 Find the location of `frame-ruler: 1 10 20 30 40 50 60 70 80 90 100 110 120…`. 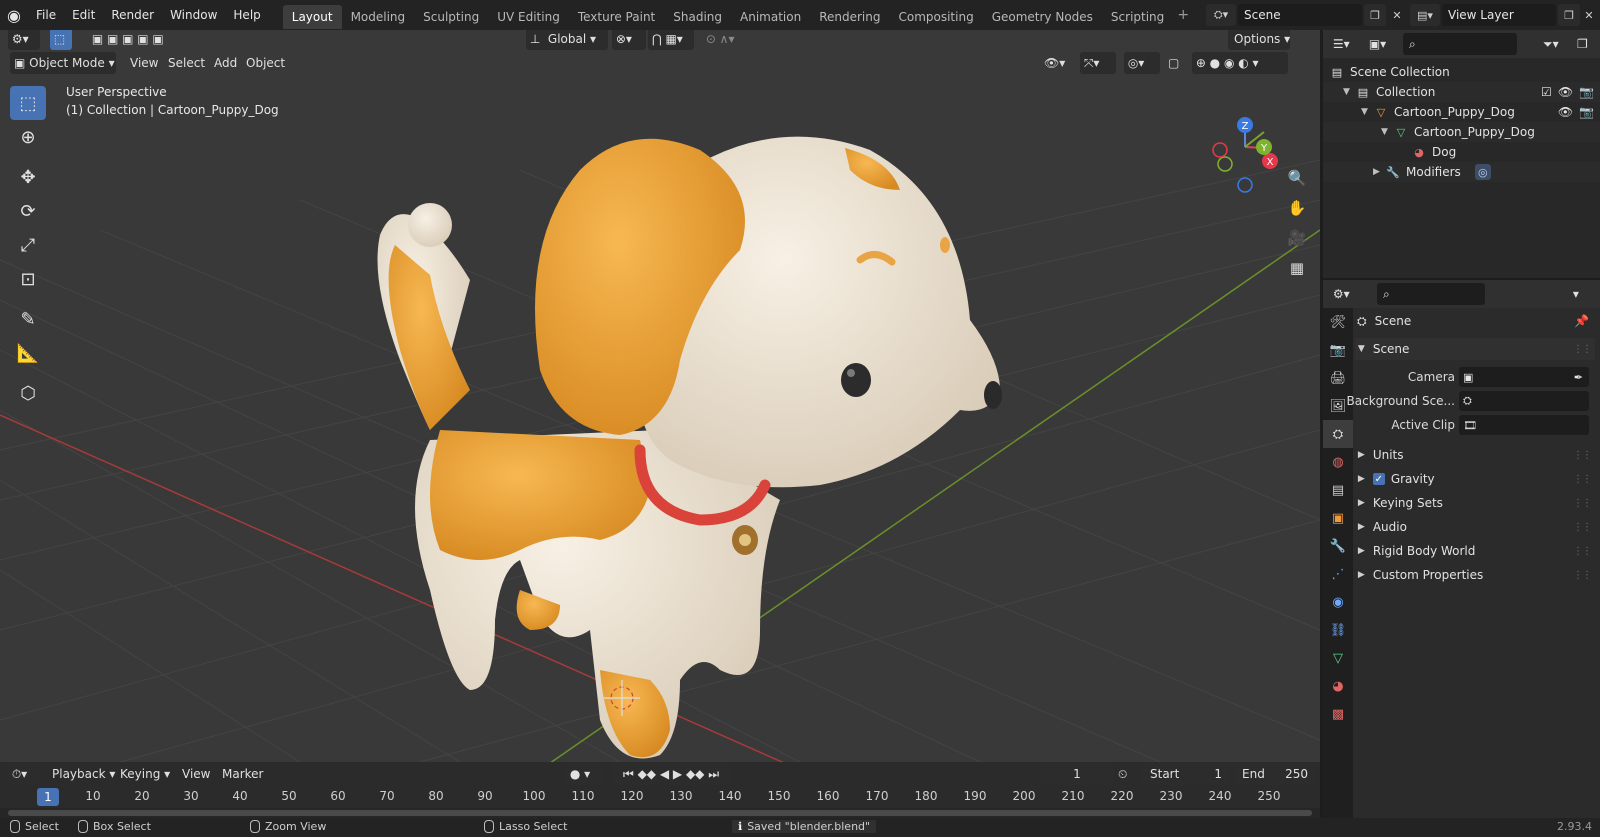

frame-ruler: 1 10 20 30 40 50 60 70 80 90 100 110 120… is located at coordinates (660, 797).